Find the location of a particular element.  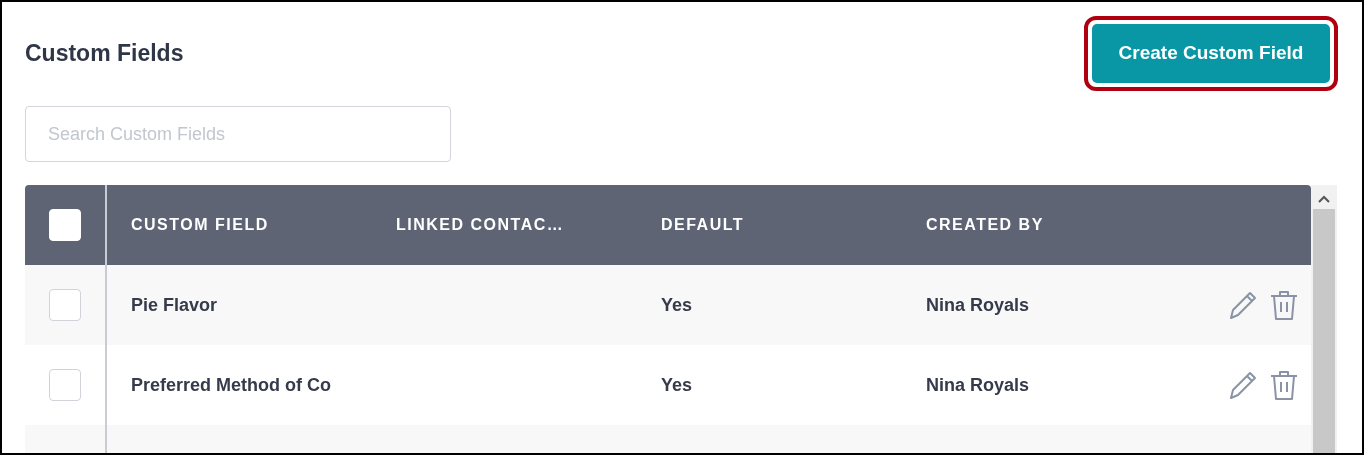

column-header: CUSTOM FIELD is located at coordinates (239, 225).